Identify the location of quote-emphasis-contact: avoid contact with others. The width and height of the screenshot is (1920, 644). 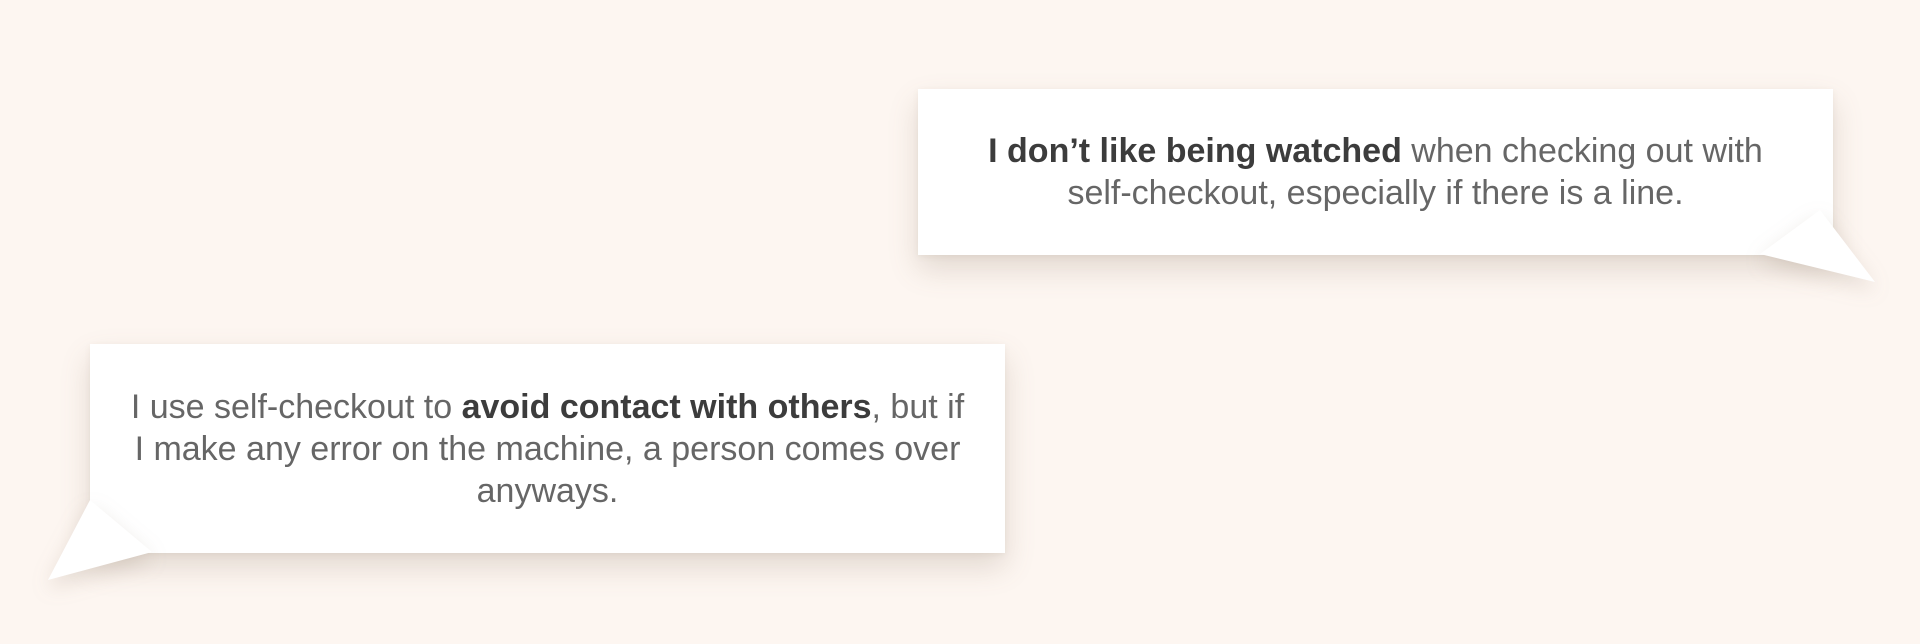
(666, 406).